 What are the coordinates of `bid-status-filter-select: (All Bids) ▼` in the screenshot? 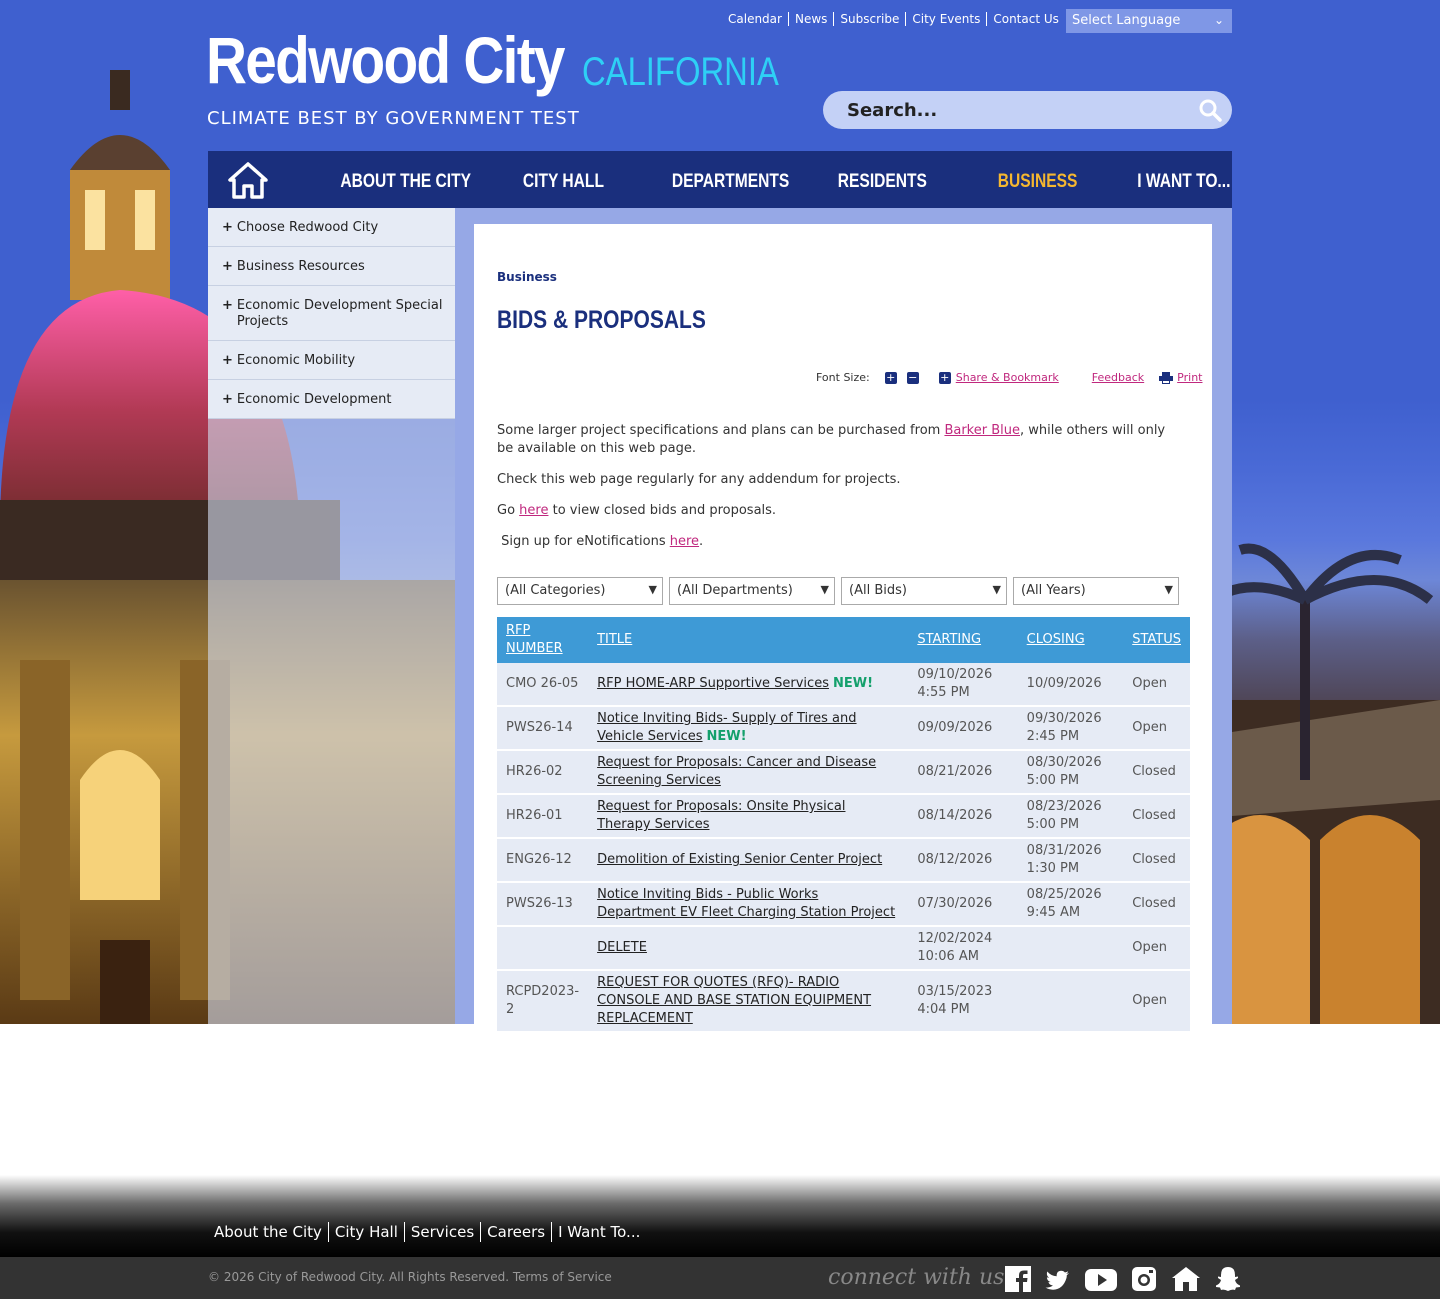 It's located at (924, 591).